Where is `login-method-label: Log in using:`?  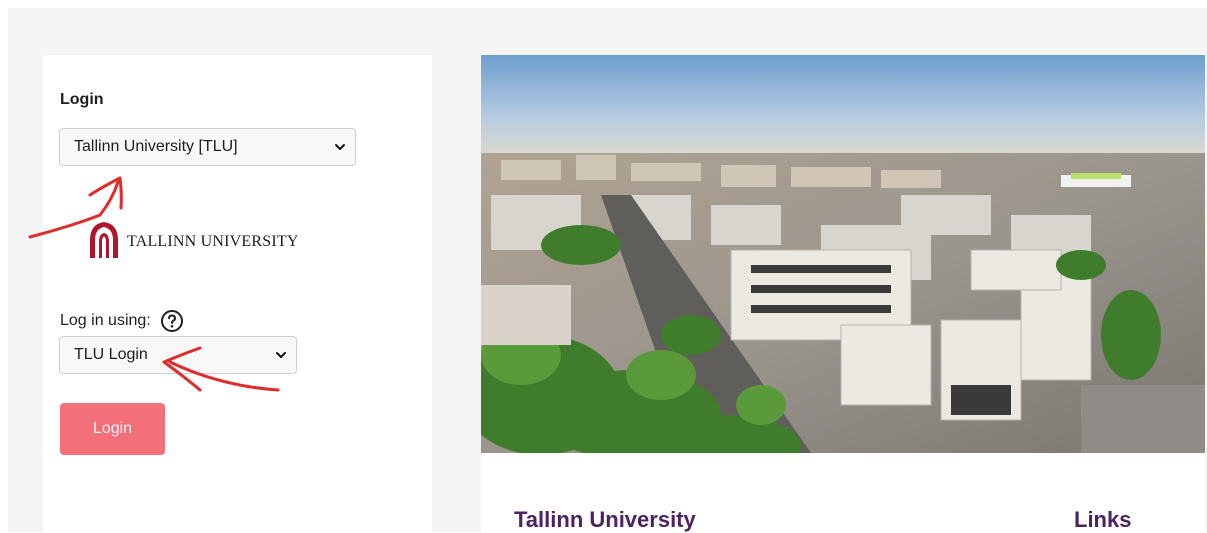
login-method-label: Log in using: is located at coordinates (105, 320).